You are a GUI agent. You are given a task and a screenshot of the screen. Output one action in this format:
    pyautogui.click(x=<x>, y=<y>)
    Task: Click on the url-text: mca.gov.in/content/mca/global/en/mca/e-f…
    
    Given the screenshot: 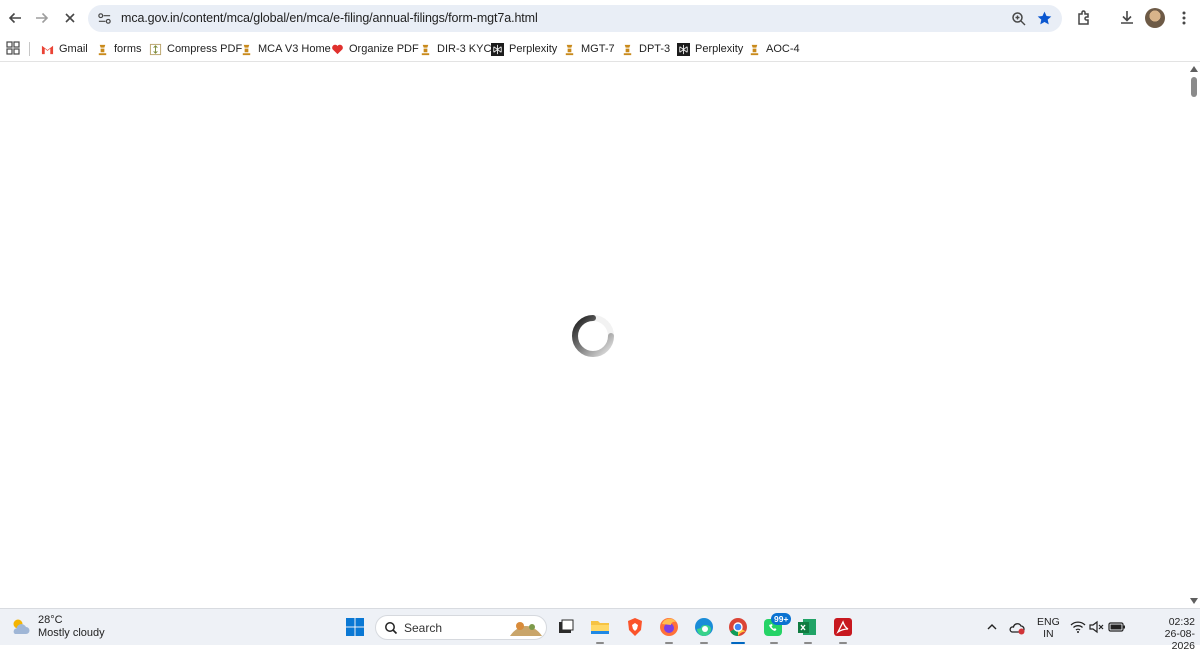 What is the action you would take?
    pyautogui.click(x=329, y=18)
    